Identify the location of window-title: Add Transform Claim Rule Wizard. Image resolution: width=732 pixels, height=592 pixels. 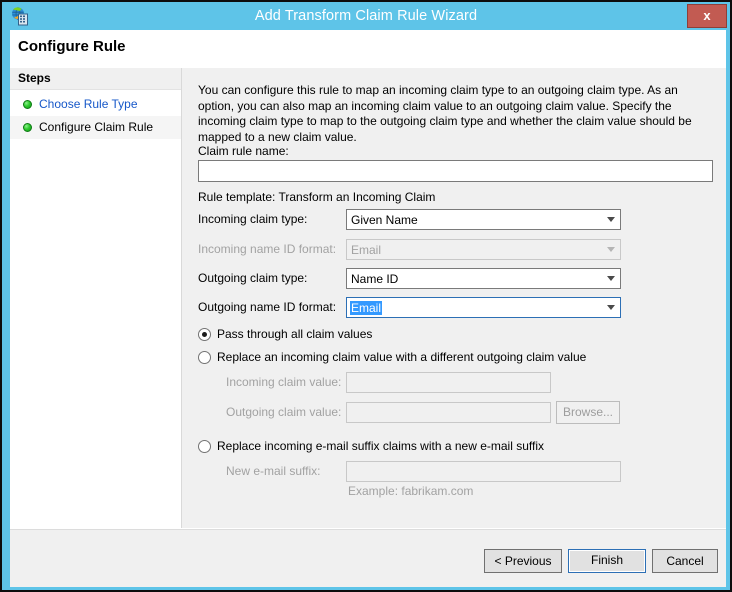
(366, 16).